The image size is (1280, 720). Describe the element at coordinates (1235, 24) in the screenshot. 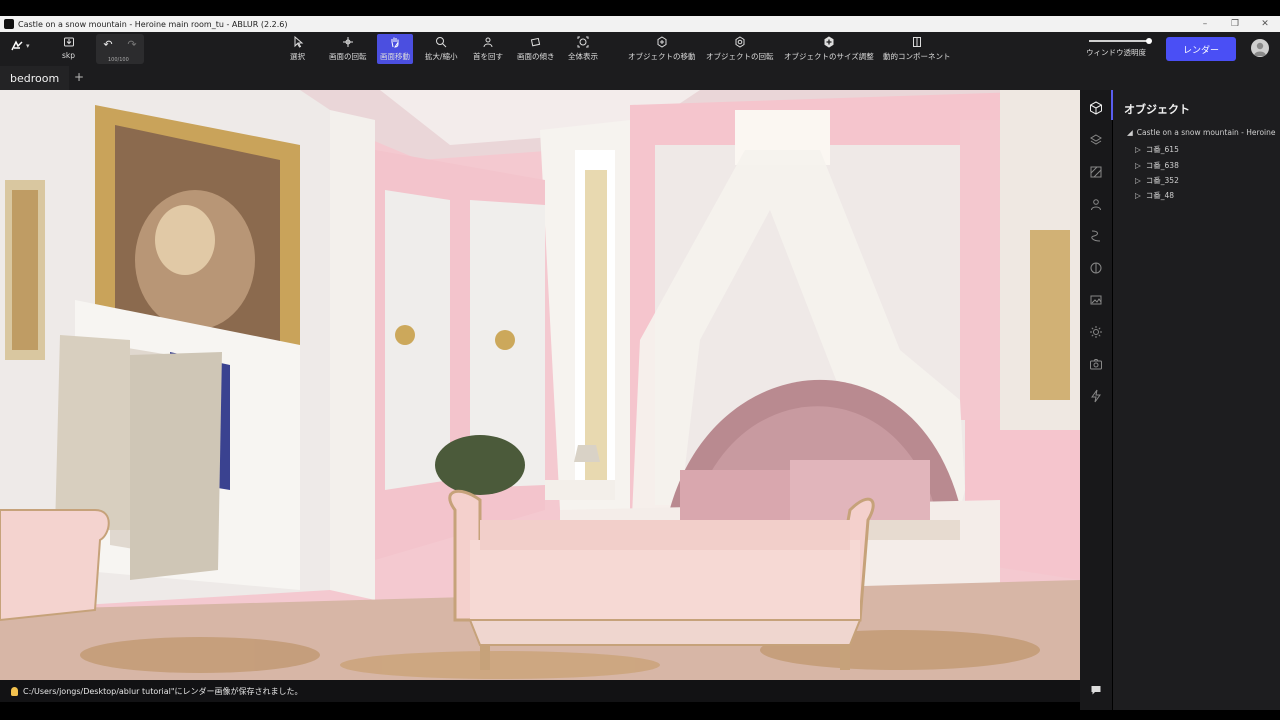

I see `maximize-button: ❐` at that location.